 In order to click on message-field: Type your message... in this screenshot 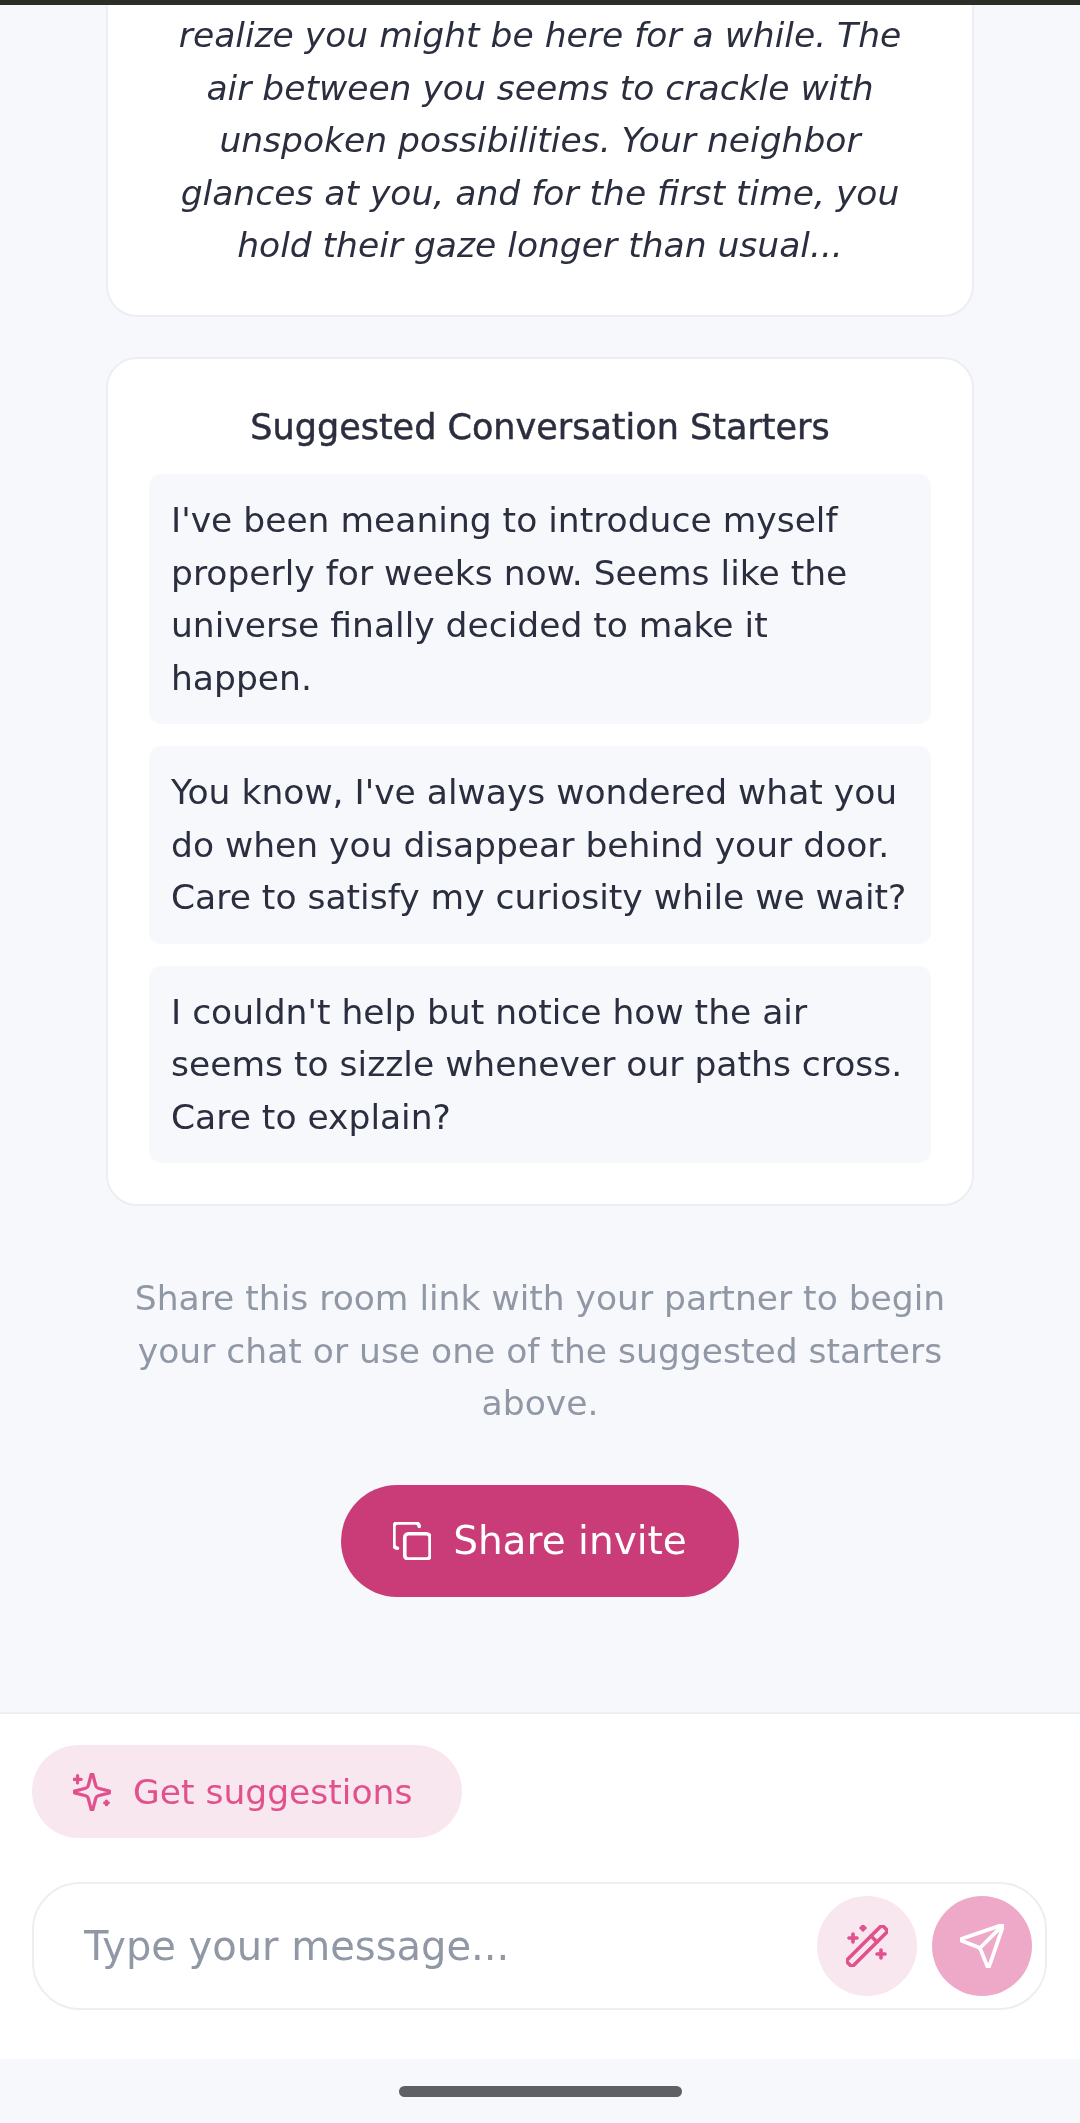, I will do `click(539, 1946)`.